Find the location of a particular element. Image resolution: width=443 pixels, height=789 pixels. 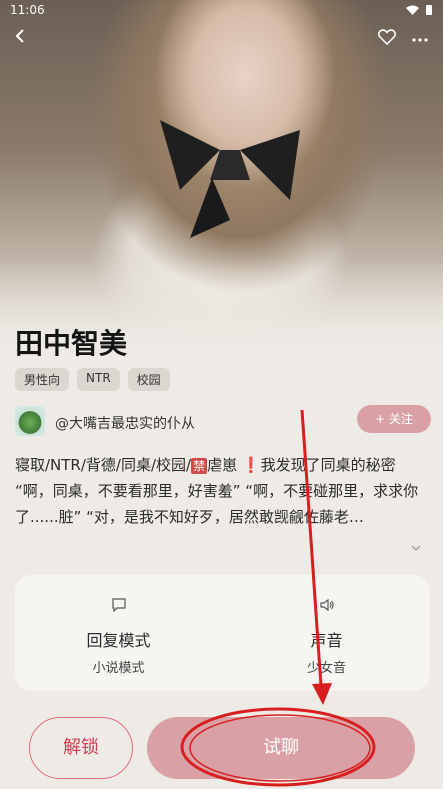

more-icon is located at coordinates (421, 38).